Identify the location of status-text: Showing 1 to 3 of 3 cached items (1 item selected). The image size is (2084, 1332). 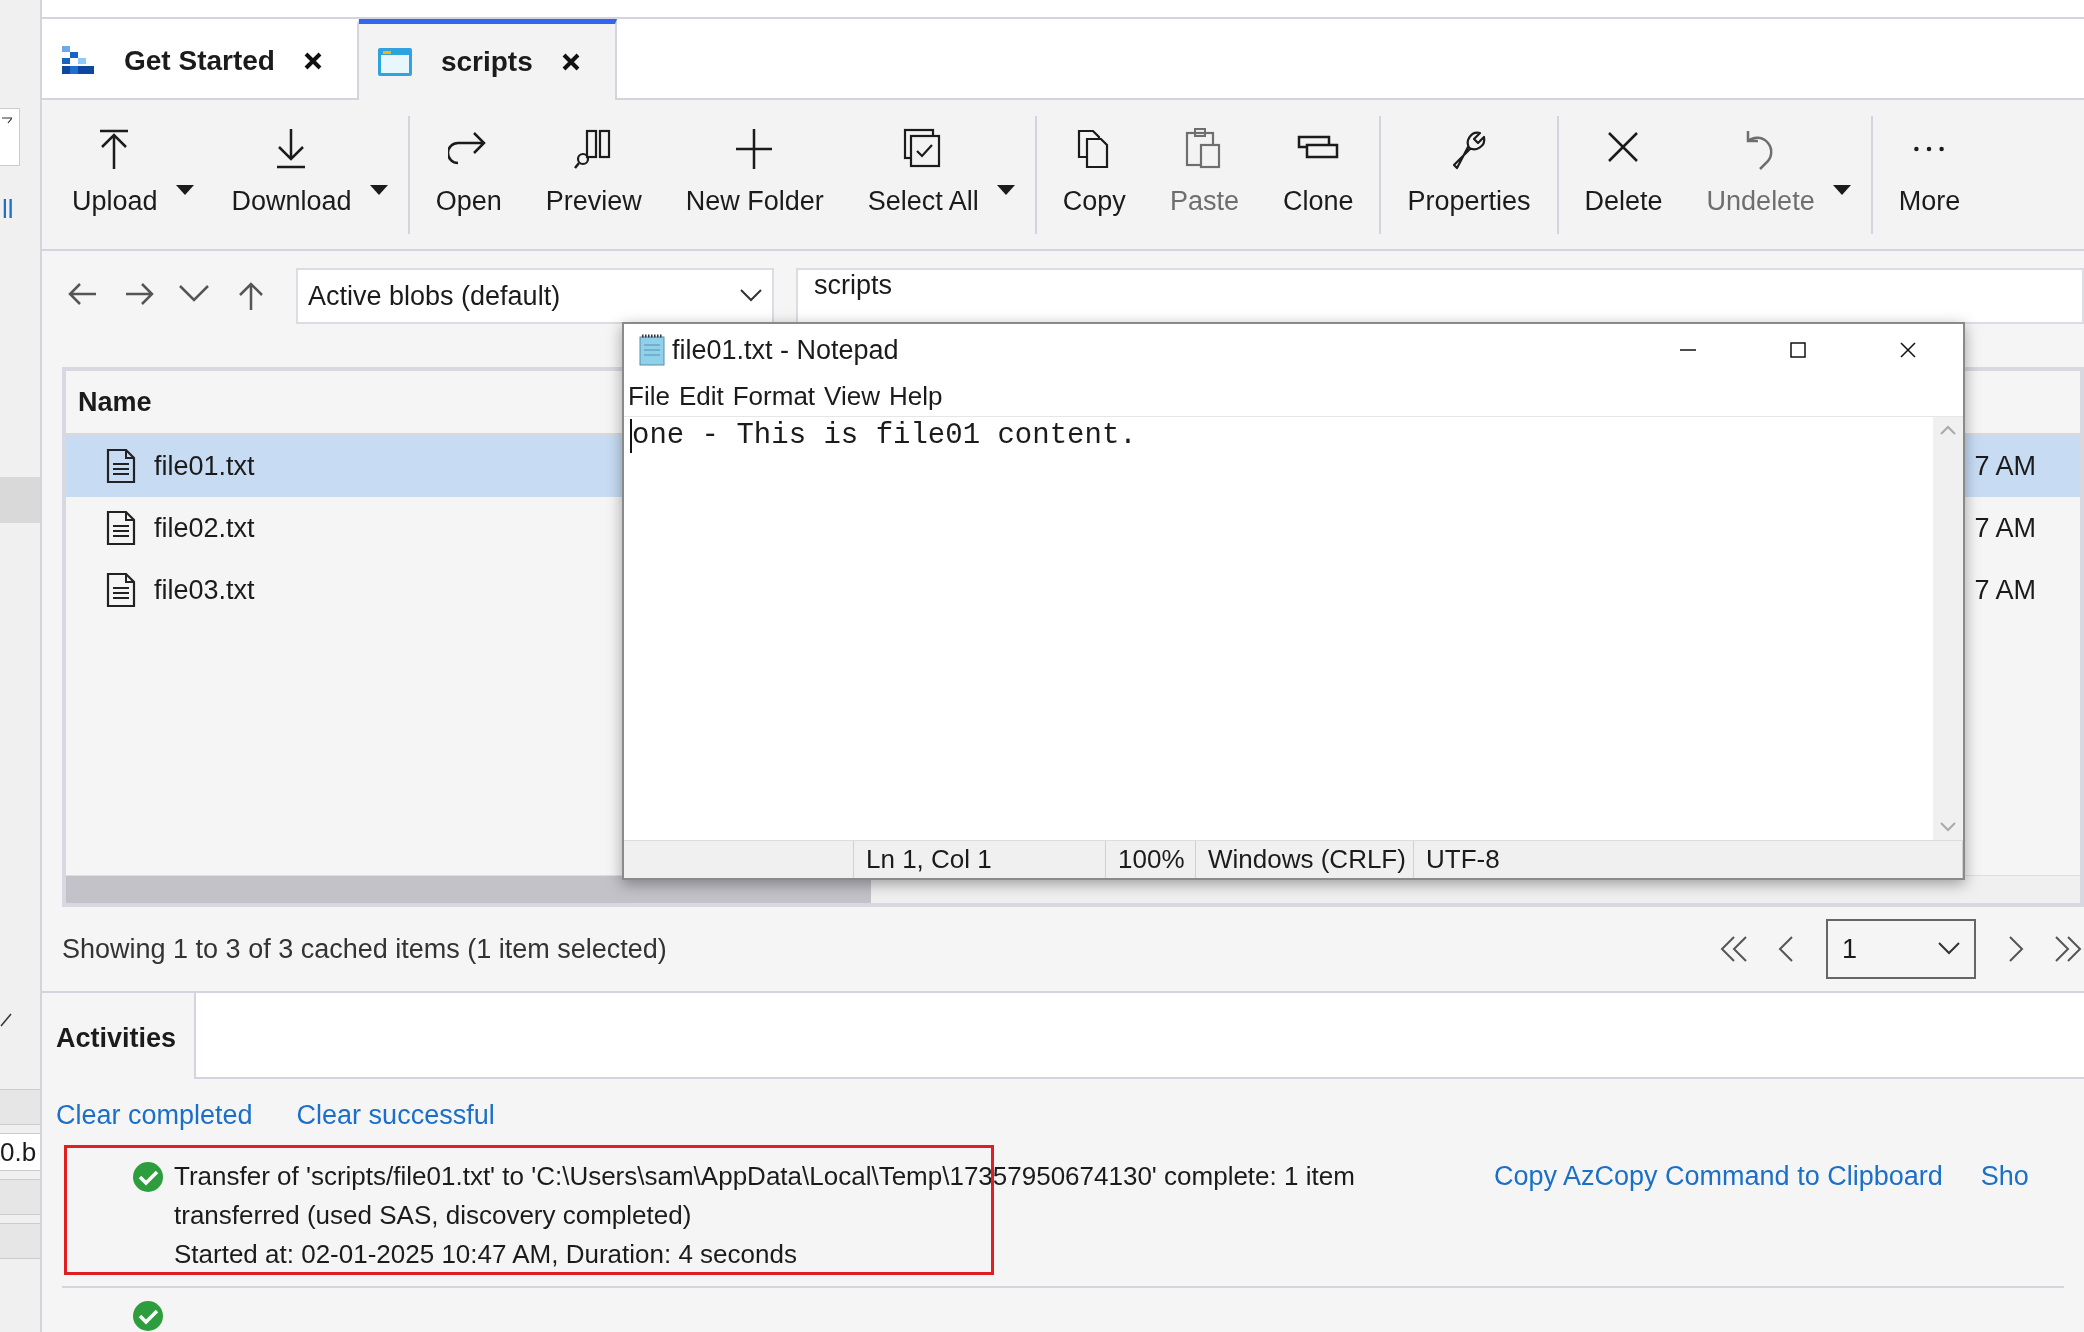
(364, 949).